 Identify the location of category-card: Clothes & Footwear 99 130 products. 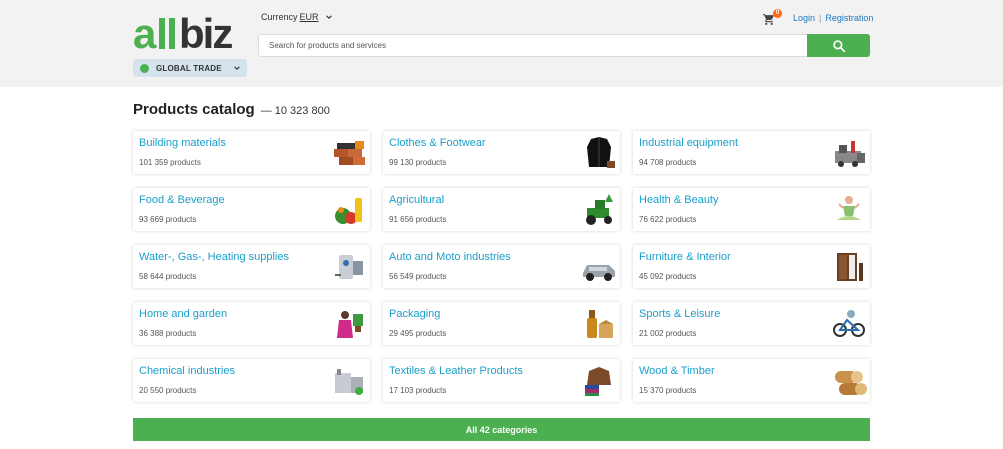
(501, 152).